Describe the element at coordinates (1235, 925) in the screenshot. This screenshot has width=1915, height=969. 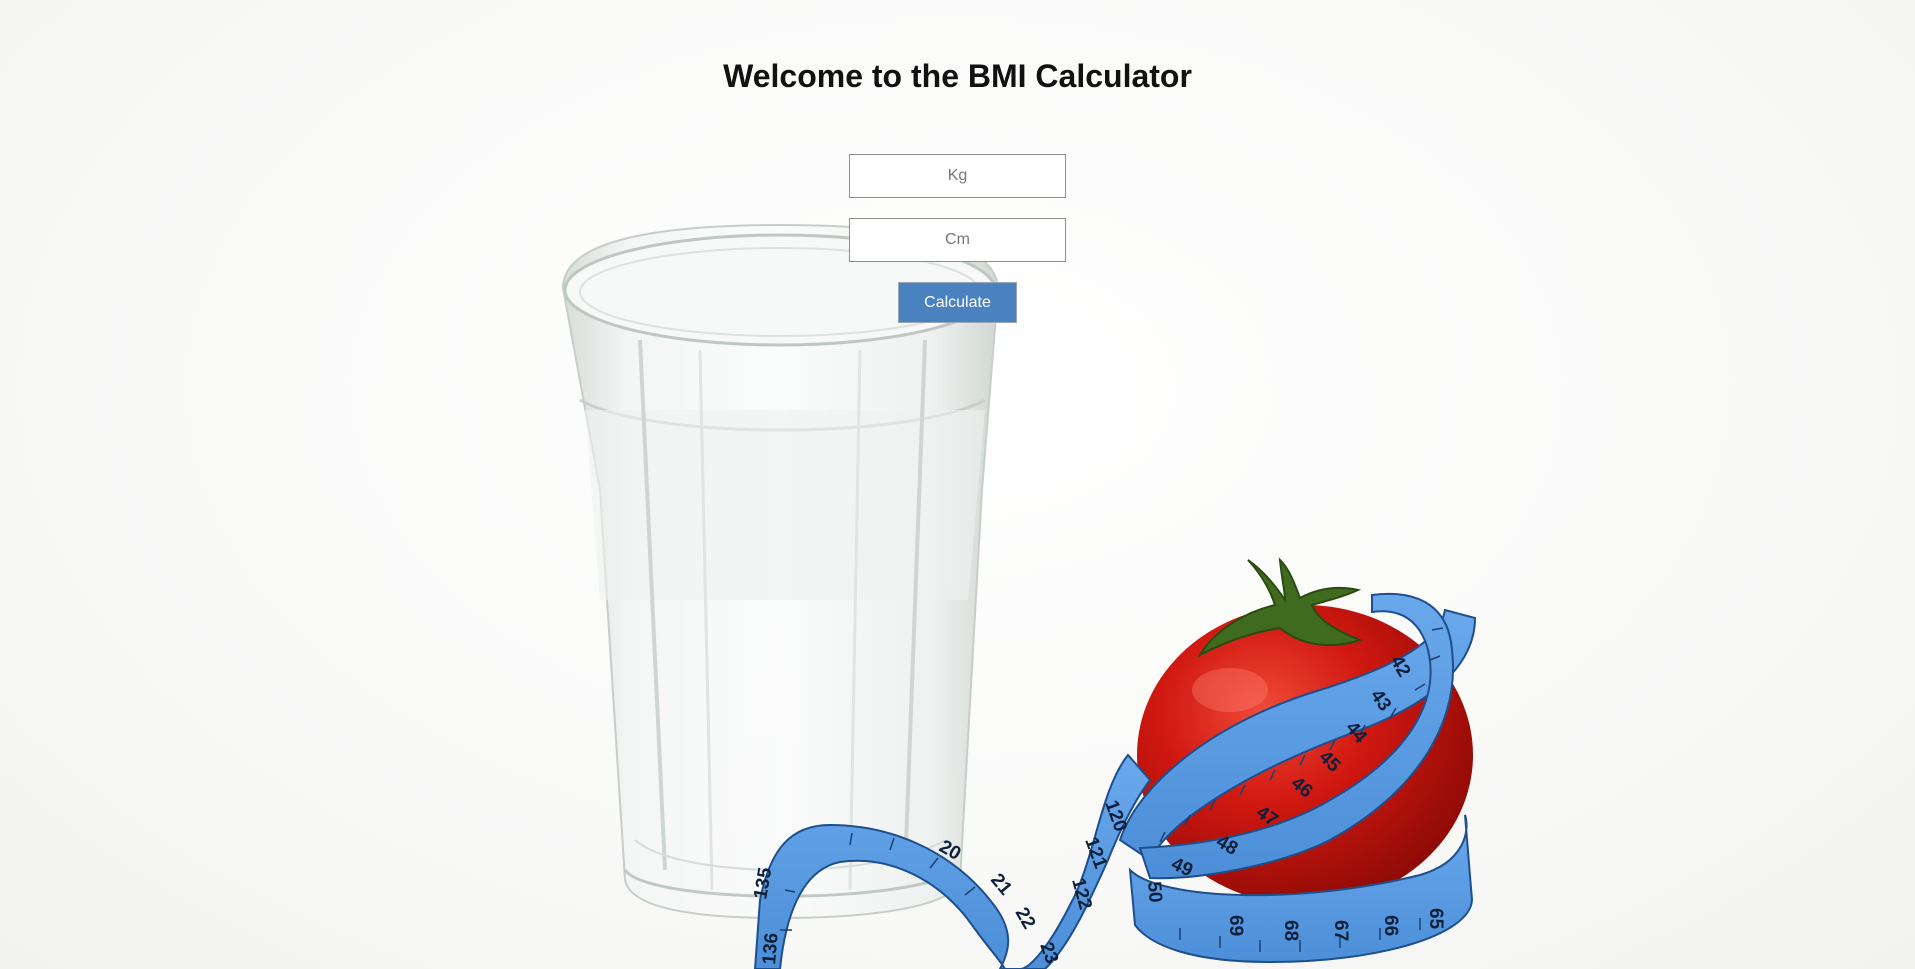
I see `tape-number: 69` at that location.